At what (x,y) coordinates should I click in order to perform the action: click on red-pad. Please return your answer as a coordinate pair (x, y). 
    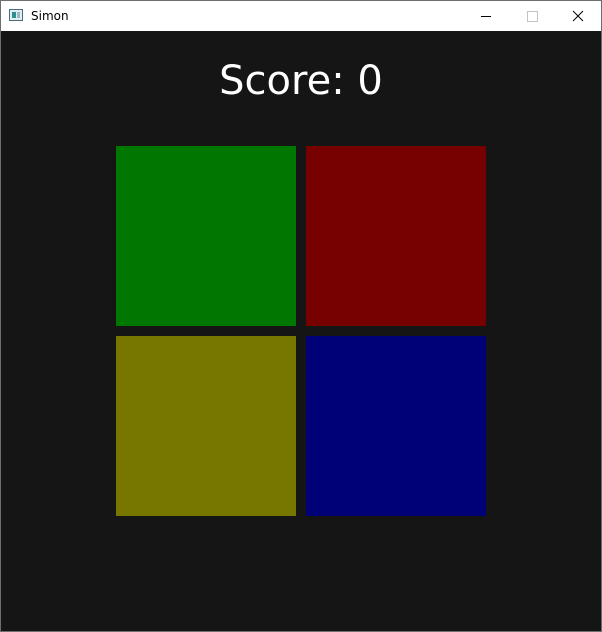
    Looking at the image, I should click on (396, 236).